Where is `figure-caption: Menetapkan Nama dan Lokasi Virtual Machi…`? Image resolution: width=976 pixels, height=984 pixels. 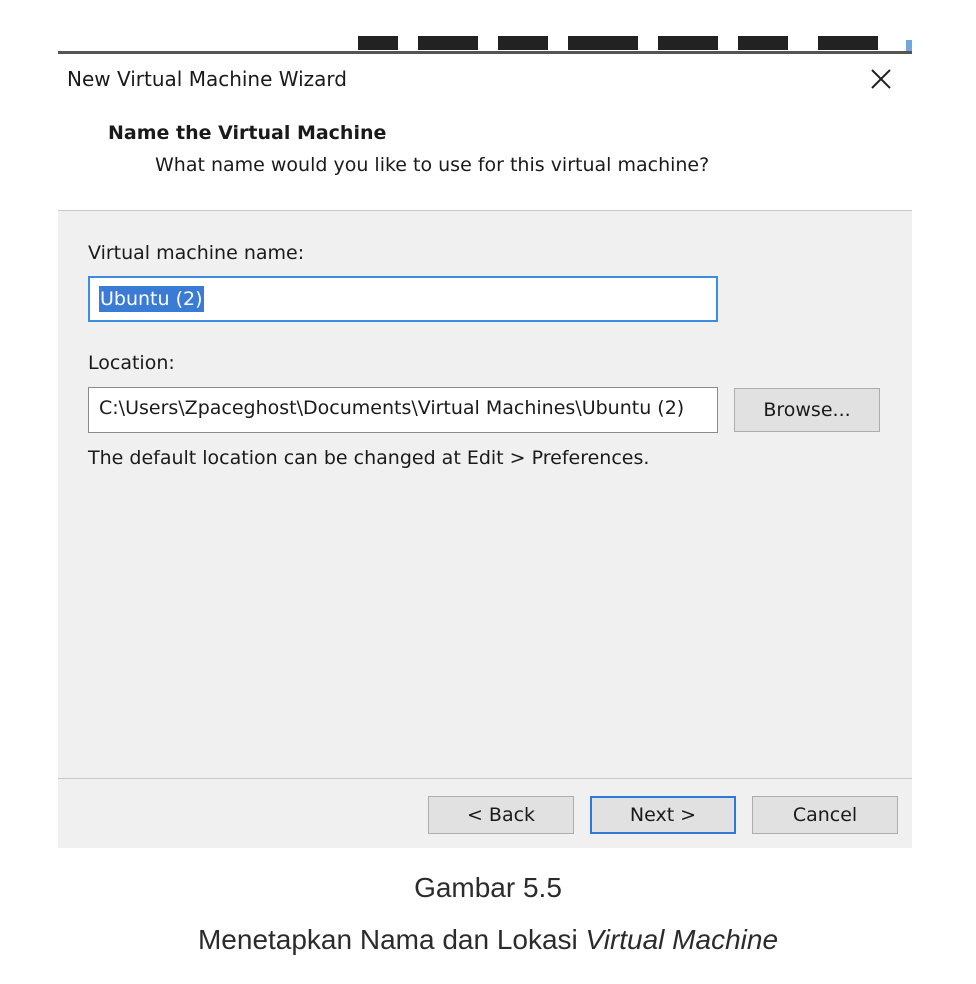 figure-caption: Menetapkan Nama dan Lokasi Virtual Machi… is located at coordinates (488, 940).